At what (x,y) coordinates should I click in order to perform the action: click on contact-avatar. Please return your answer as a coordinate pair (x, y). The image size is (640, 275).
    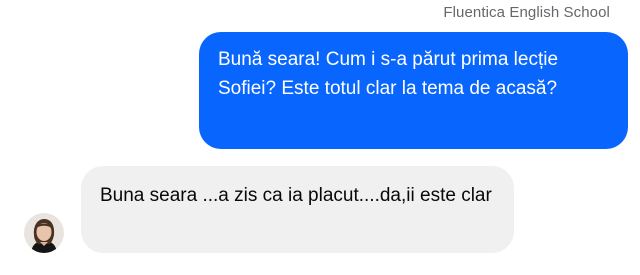
    Looking at the image, I should click on (44, 233).